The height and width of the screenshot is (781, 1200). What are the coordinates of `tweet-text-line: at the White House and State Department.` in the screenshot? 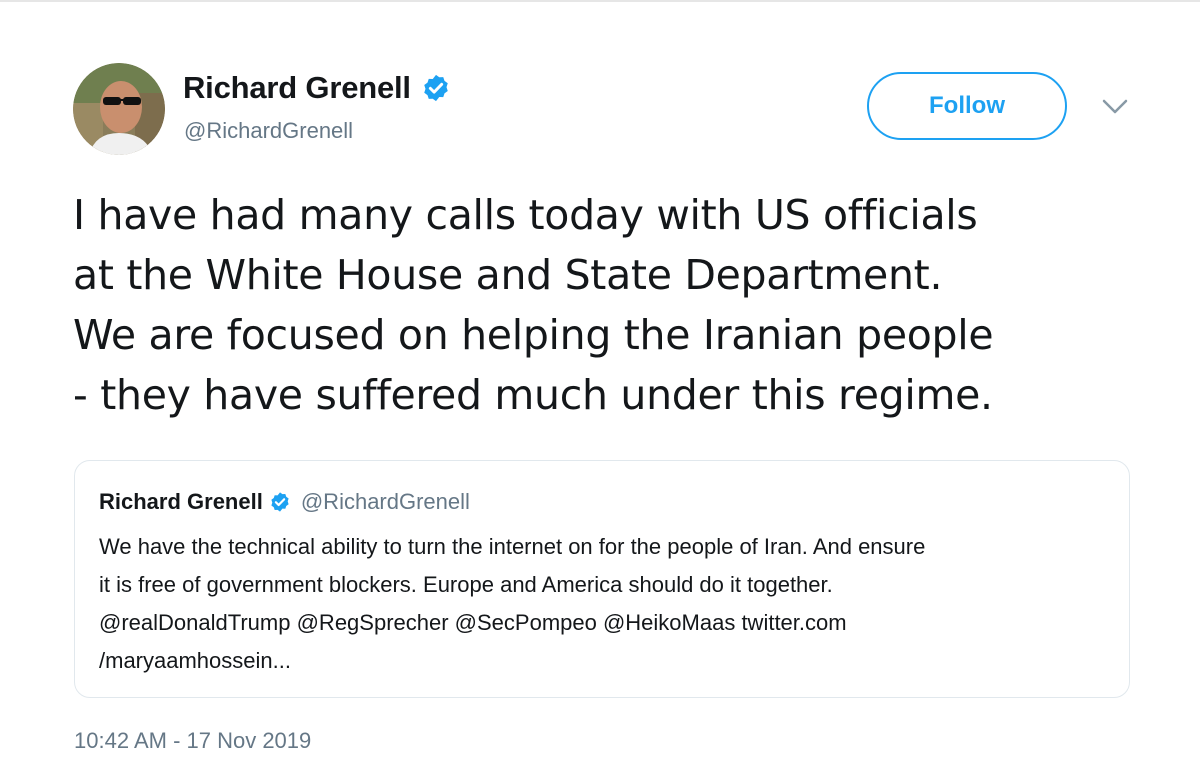 It's located at (508, 275).